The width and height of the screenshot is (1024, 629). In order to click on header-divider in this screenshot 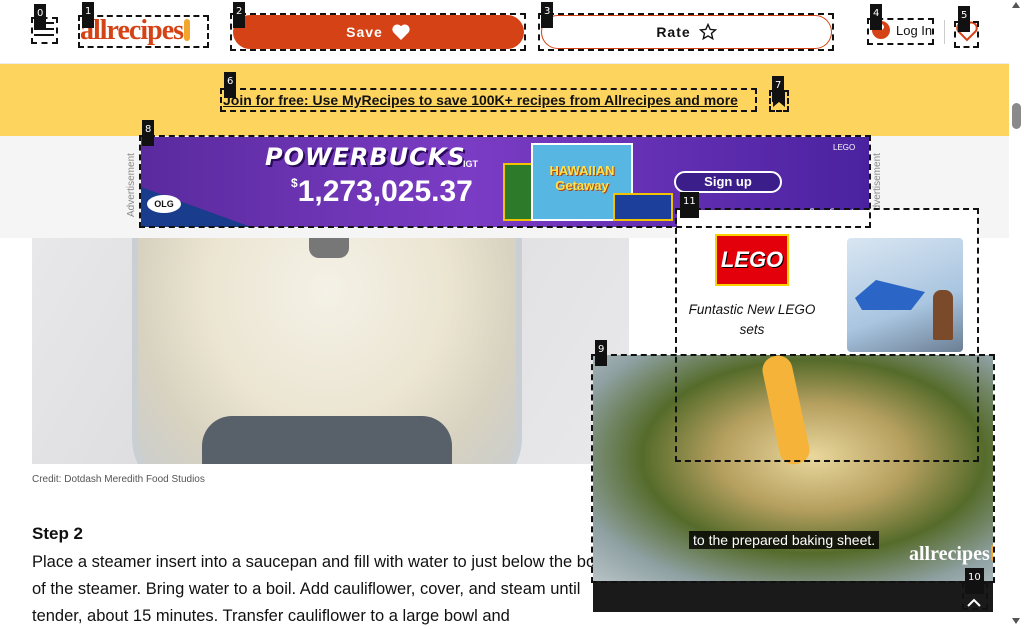, I will do `click(944, 32)`.